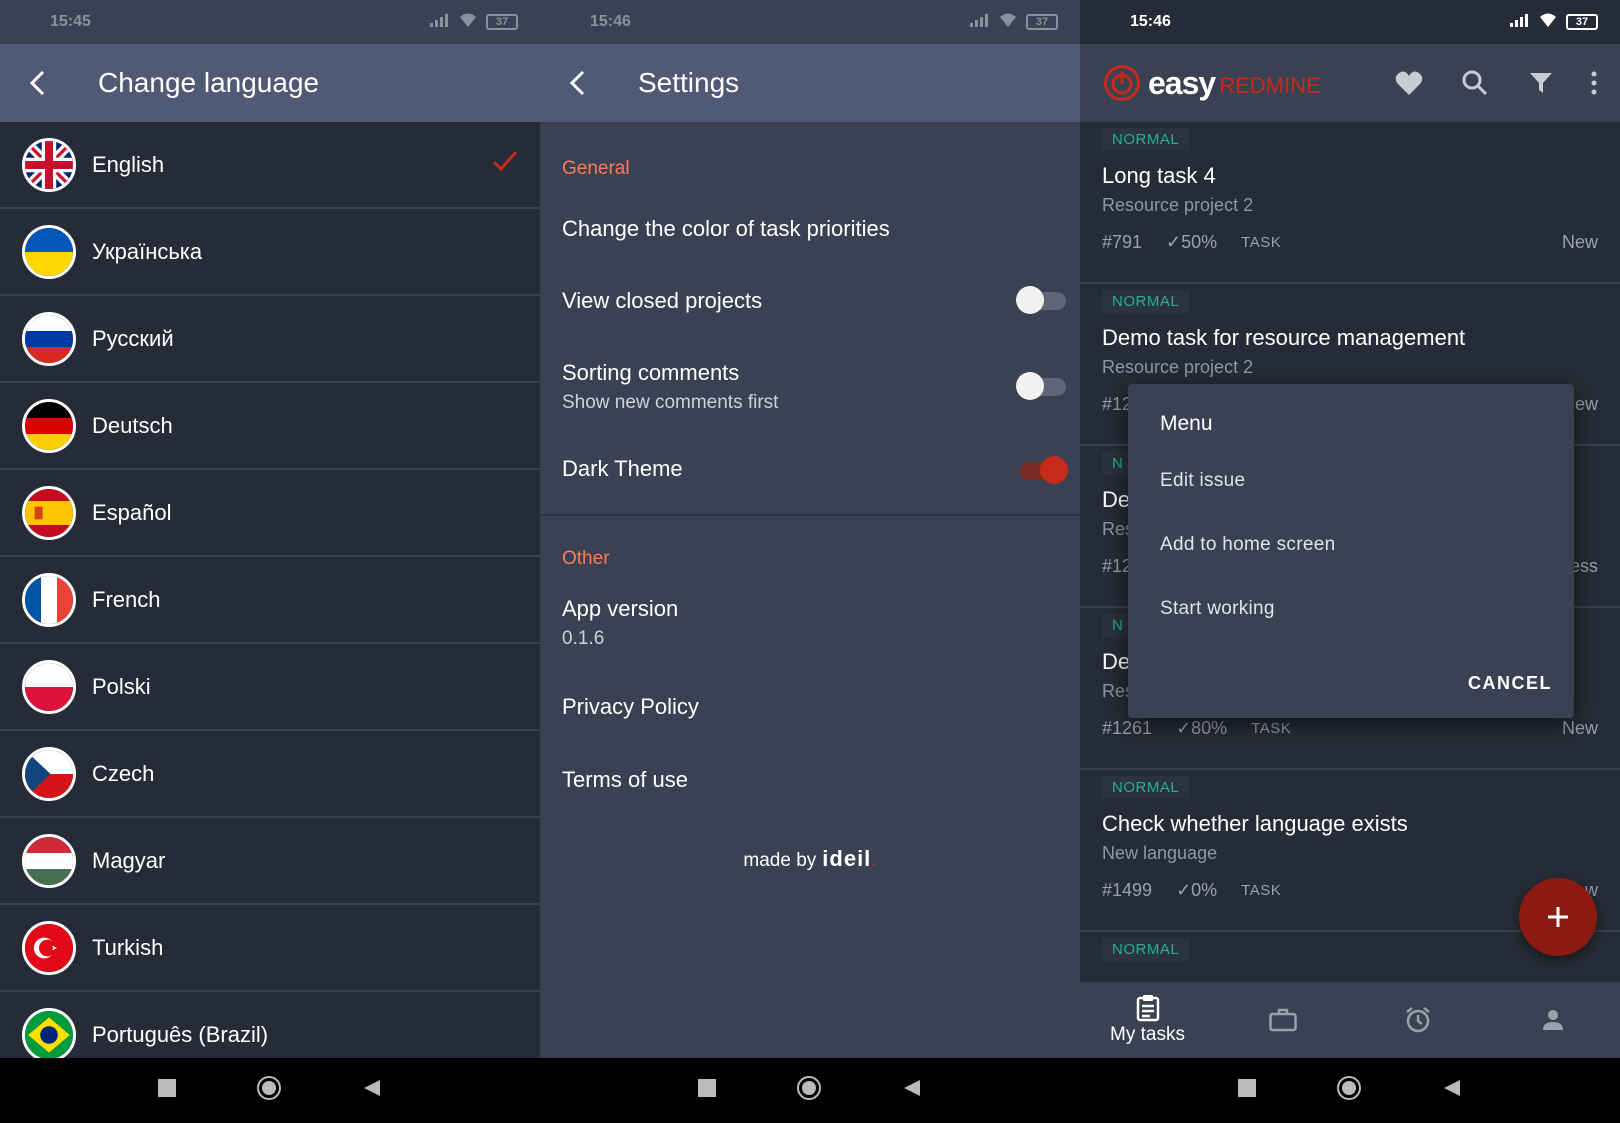 The height and width of the screenshot is (1123, 1620). I want to click on sorting-comments-toggle, so click(1041, 386).